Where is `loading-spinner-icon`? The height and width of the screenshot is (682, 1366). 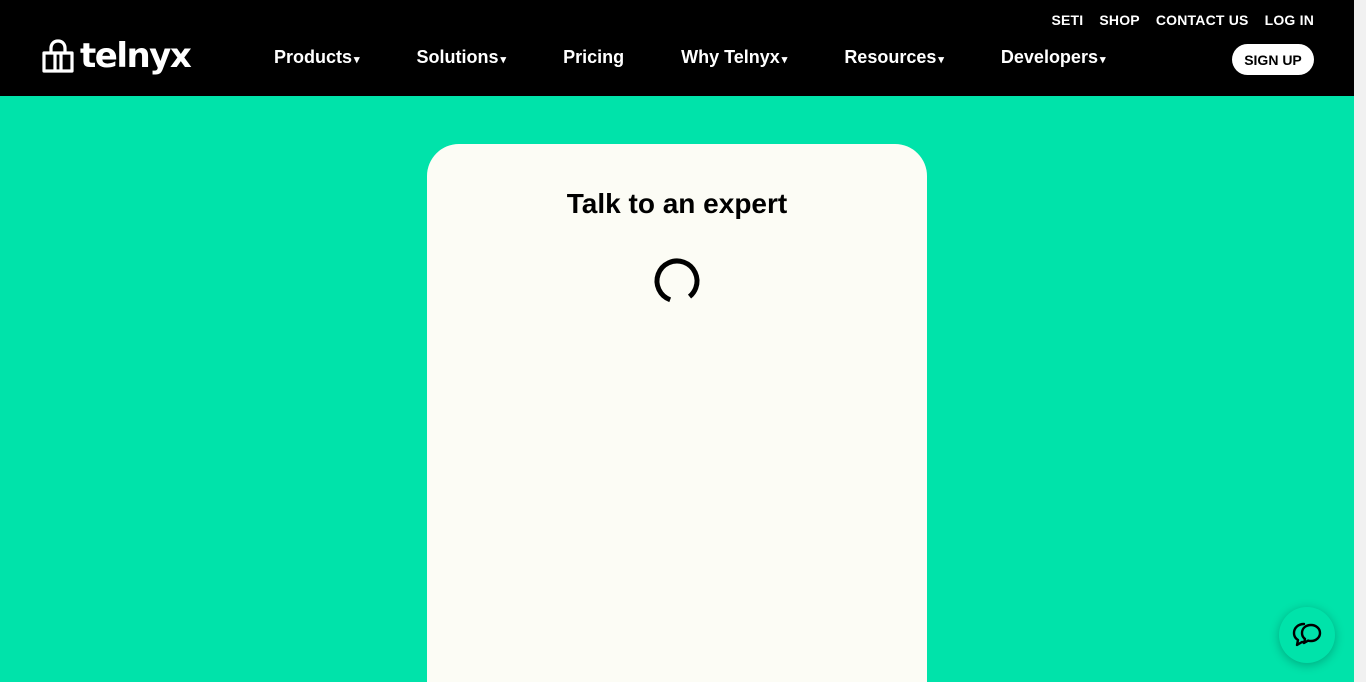
loading-spinner-icon is located at coordinates (677, 281).